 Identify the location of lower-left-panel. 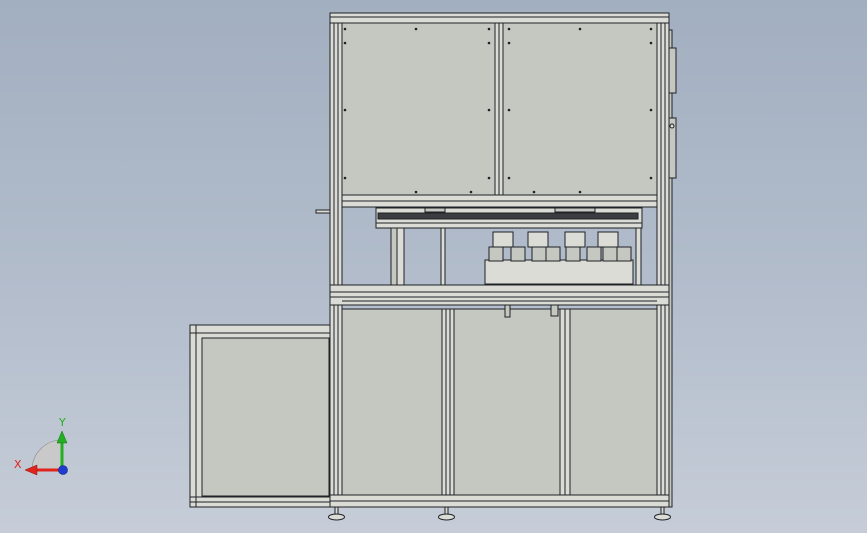
(392, 402).